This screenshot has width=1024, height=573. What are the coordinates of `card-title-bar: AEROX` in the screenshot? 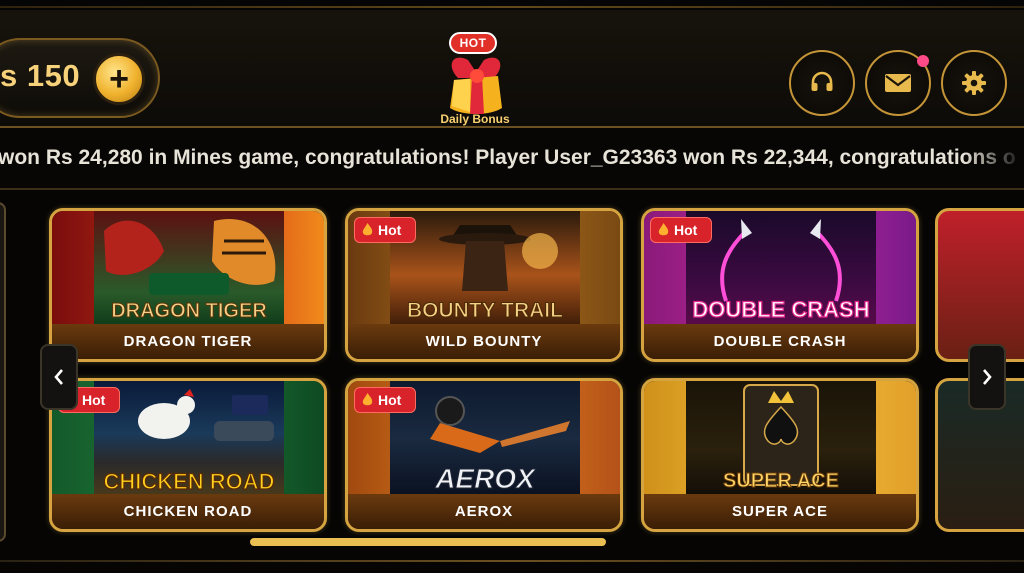 It's located at (484, 511).